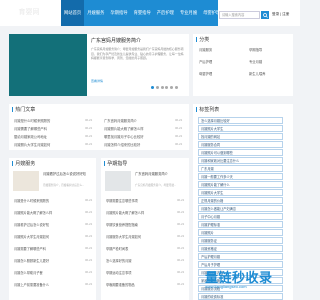  I want to click on tag-item: 月子中心月嫂, so click(240, 216).